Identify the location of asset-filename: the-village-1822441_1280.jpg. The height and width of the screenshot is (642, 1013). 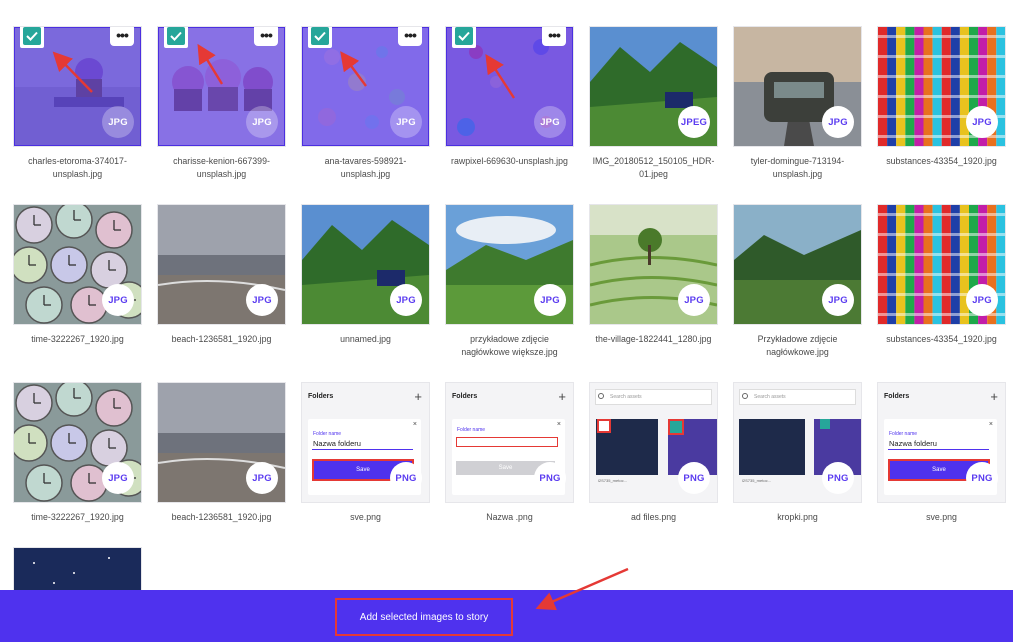
(653, 339).